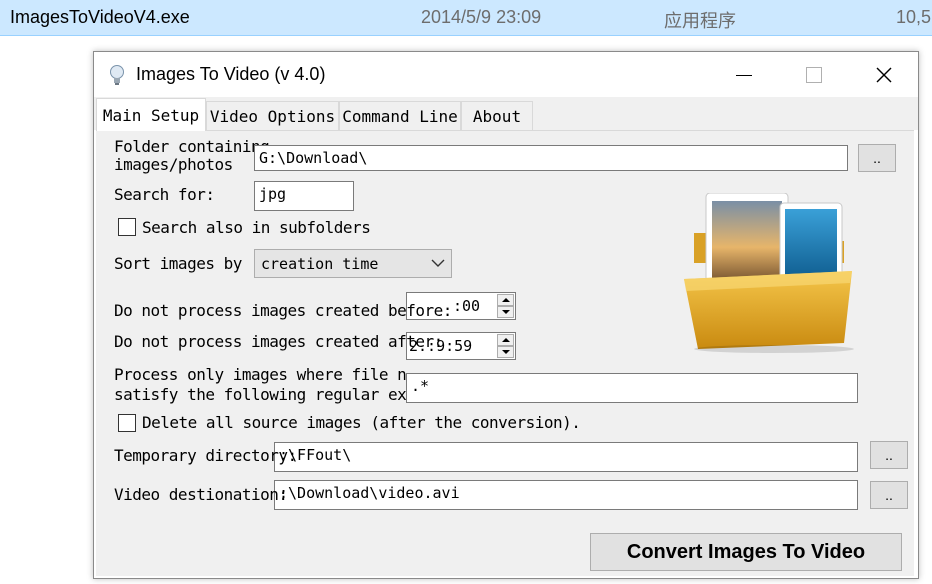  I want to click on before-datetime-value: :00, so click(467, 306).